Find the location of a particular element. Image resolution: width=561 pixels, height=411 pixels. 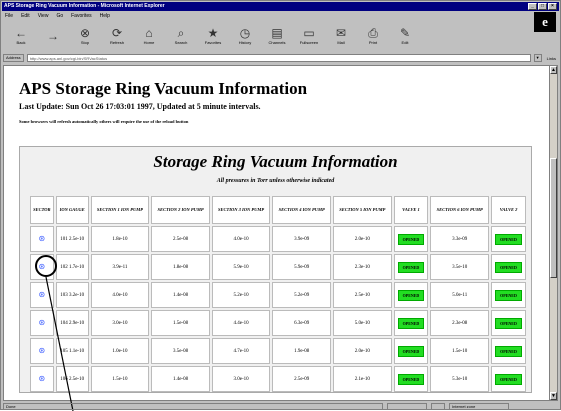

cell-value: 2.1e-10 is located at coordinates (362, 379).